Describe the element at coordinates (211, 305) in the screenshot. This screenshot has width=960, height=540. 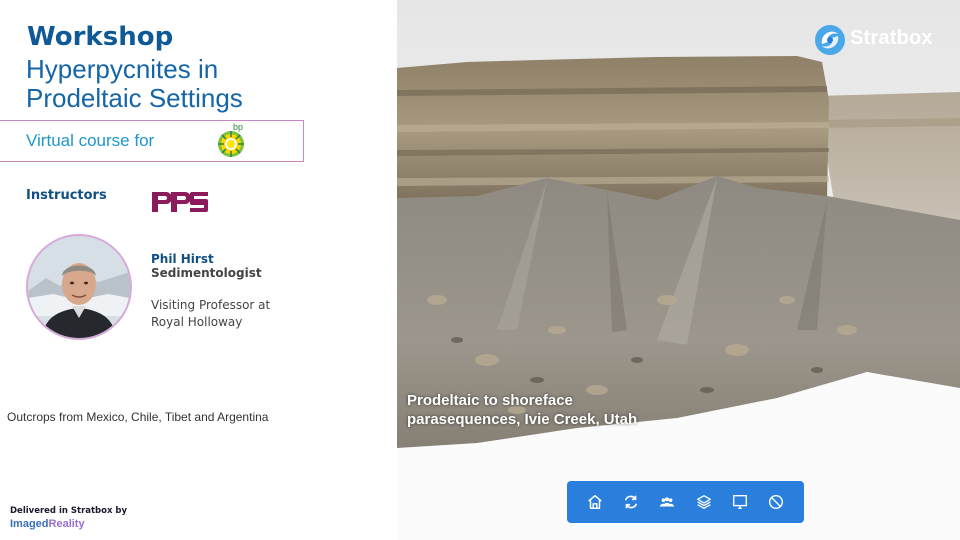
I see `affiliation-line-1: Visiting Professor at` at that location.